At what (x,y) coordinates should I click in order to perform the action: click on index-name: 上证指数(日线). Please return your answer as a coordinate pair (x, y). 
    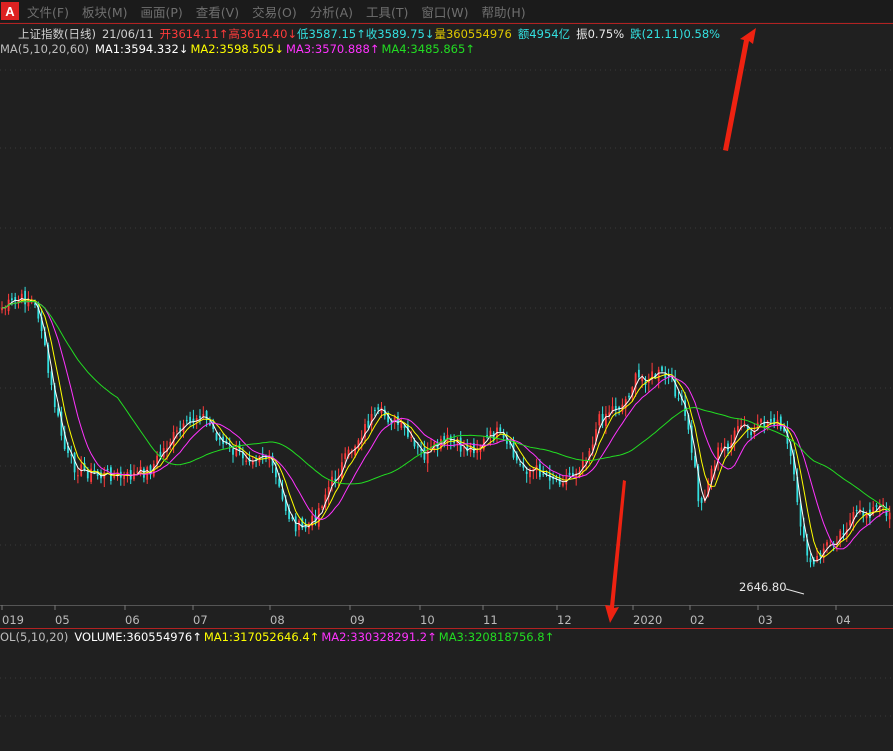
    Looking at the image, I should click on (57, 34).